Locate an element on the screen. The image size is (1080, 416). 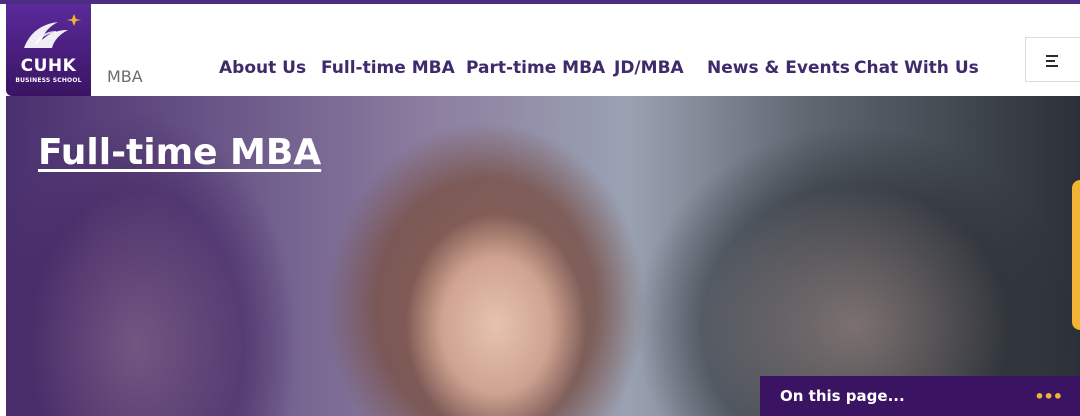
nav-item-part-time-mba: Part-time MBA is located at coordinates (535, 68).